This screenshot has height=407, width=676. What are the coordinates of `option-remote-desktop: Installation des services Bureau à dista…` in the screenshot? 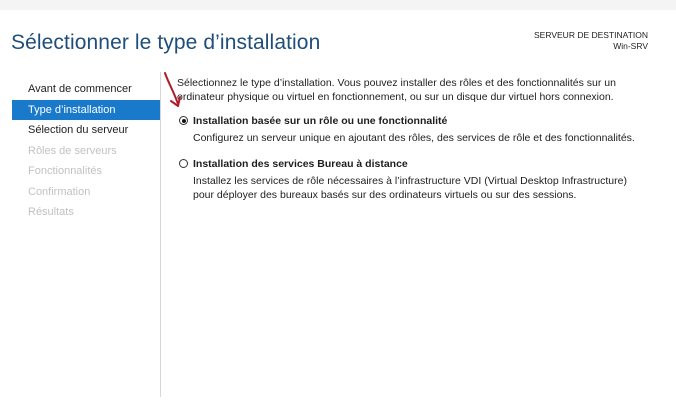 It's located at (412, 179).